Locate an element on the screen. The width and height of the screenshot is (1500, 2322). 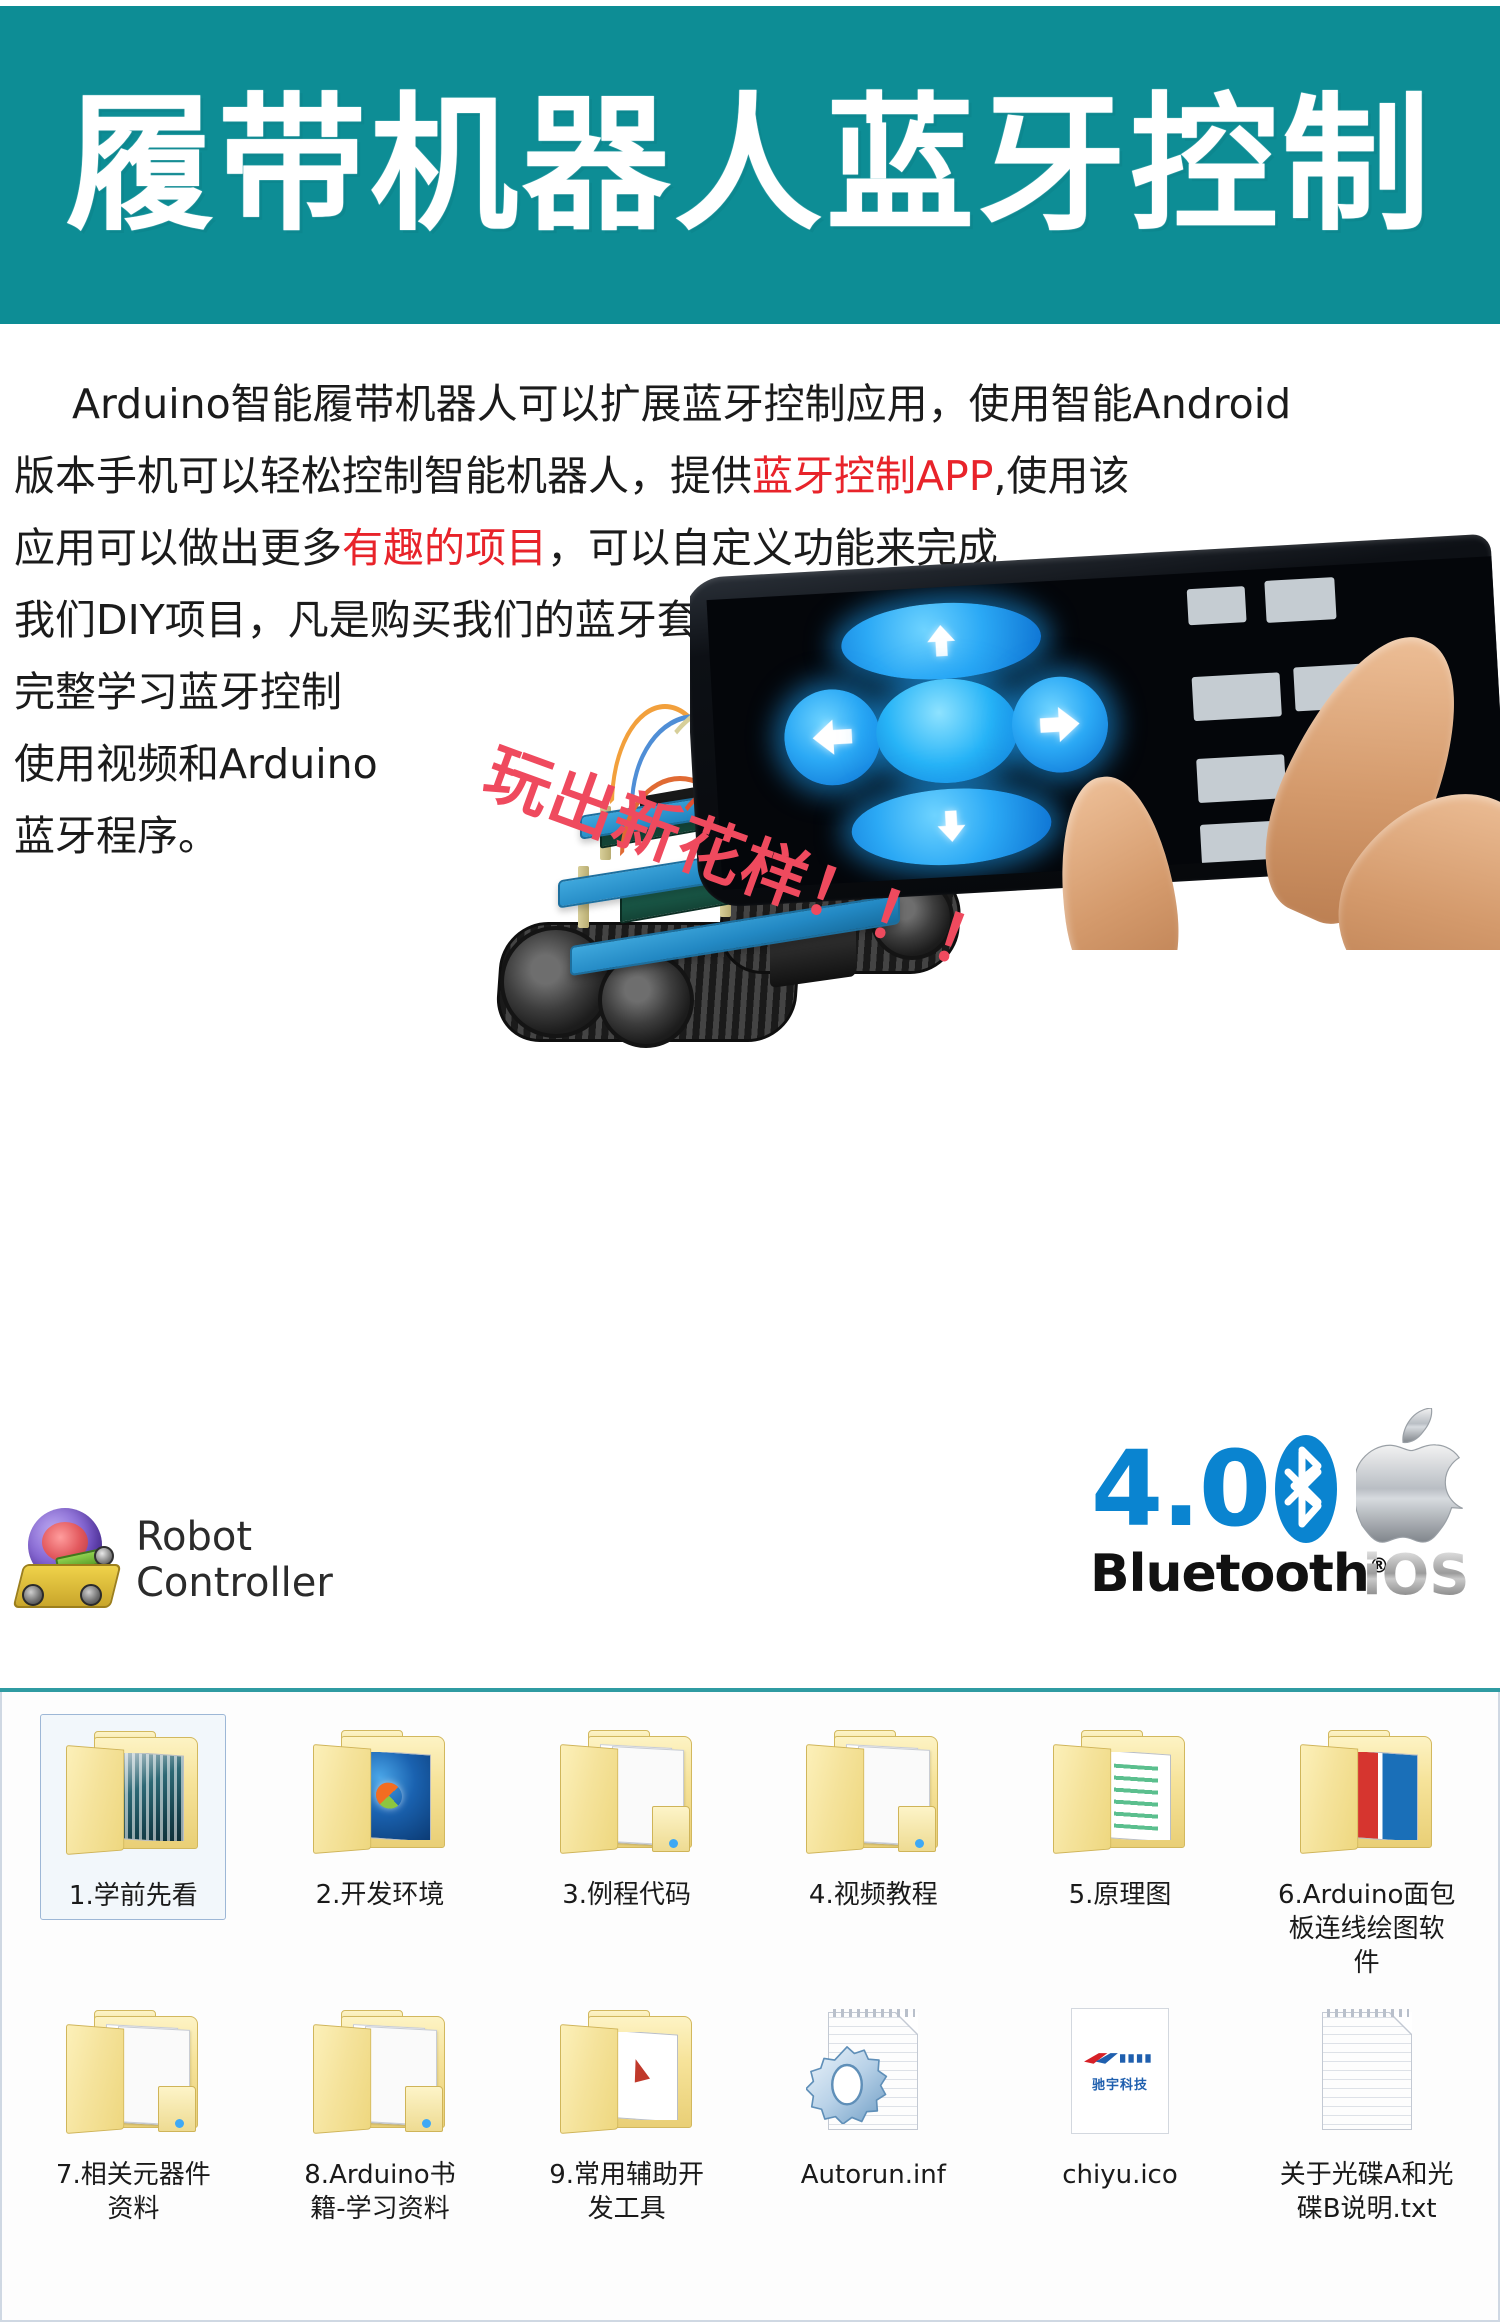
file-label: 2.开发环境 is located at coordinates (380, 1895).